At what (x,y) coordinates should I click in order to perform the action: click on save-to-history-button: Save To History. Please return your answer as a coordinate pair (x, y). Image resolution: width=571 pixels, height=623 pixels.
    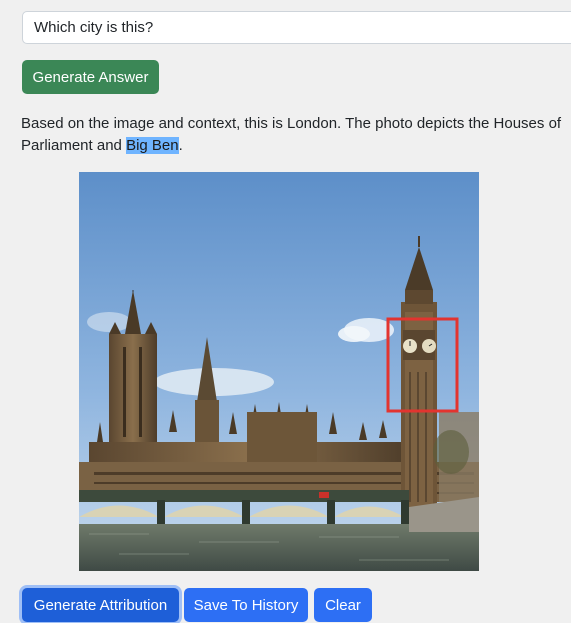
    Looking at the image, I should click on (246, 605).